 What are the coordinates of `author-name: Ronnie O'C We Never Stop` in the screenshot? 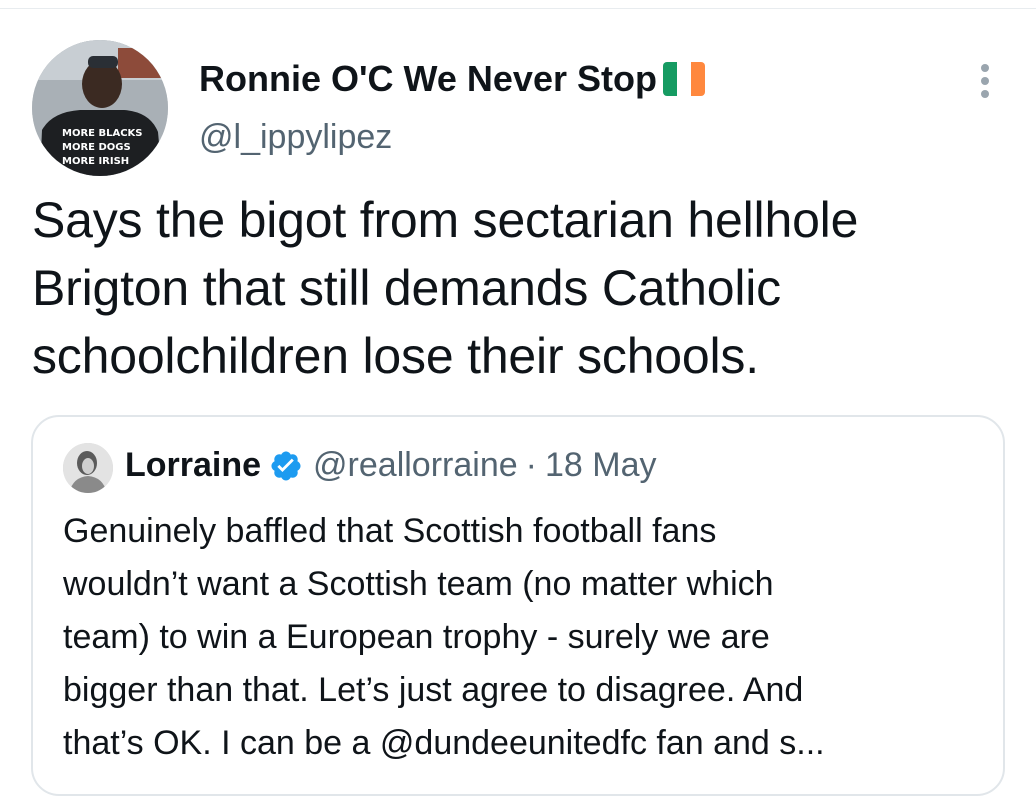 It's located at (452, 79).